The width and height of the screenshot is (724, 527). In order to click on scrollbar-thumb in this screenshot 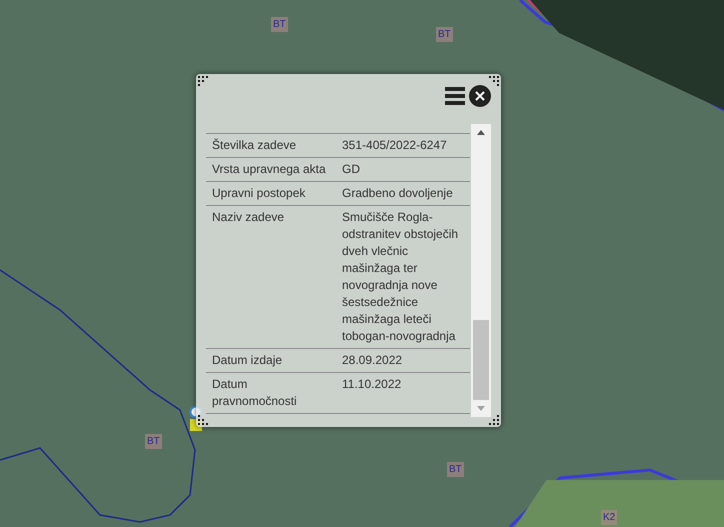, I will do `click(481, 360)`.